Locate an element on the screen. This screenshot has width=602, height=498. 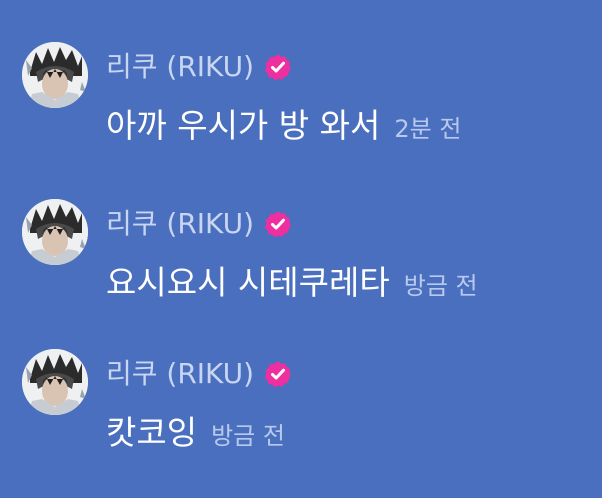
message-text: 캇코잉 is located at coordinates (152, 432).